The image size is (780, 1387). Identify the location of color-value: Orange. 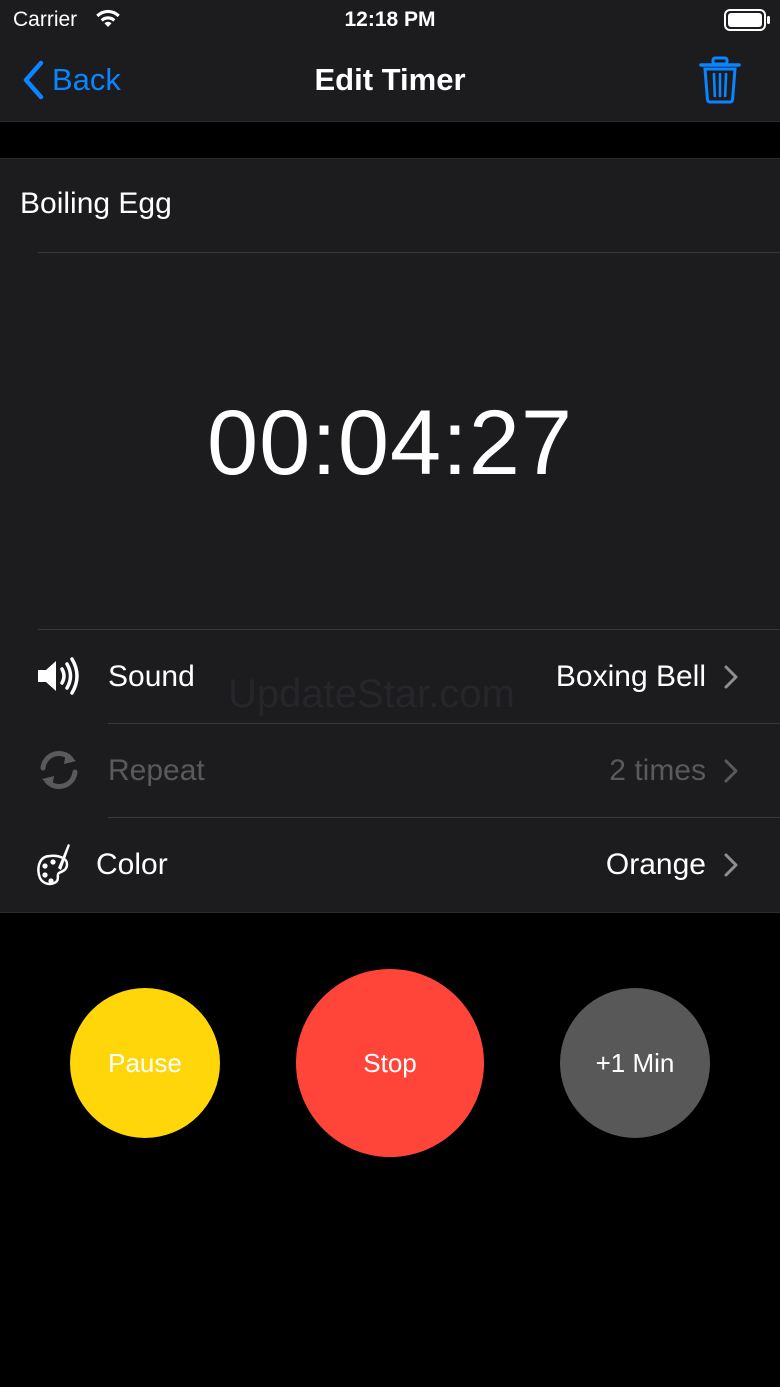
(655, 864).